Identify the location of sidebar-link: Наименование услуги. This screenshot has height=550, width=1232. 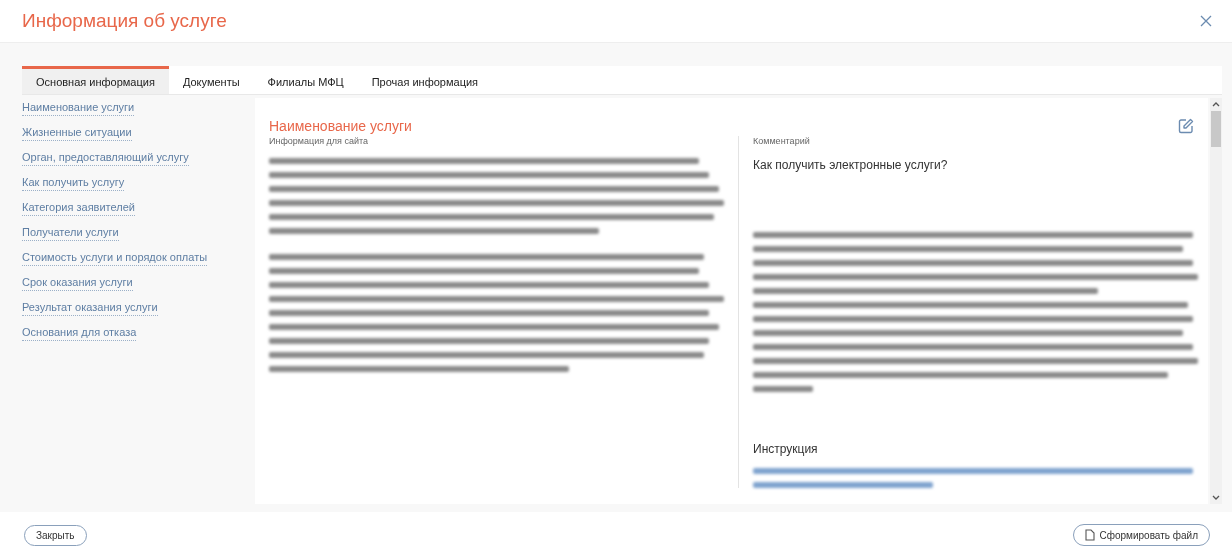
(78, 108).